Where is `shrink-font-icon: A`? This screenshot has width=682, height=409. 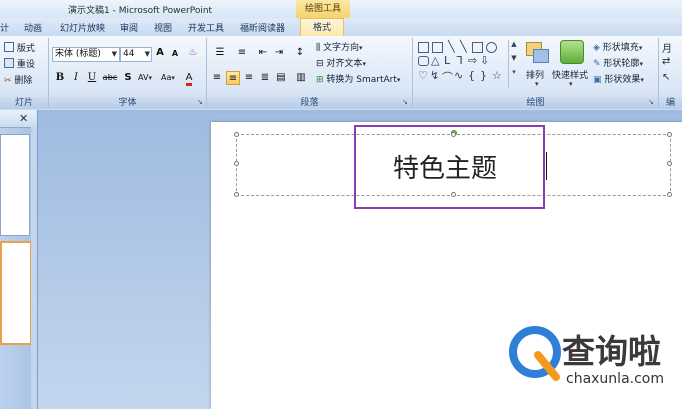 shrink-font-icon: A is located at coordinates (175, 53).